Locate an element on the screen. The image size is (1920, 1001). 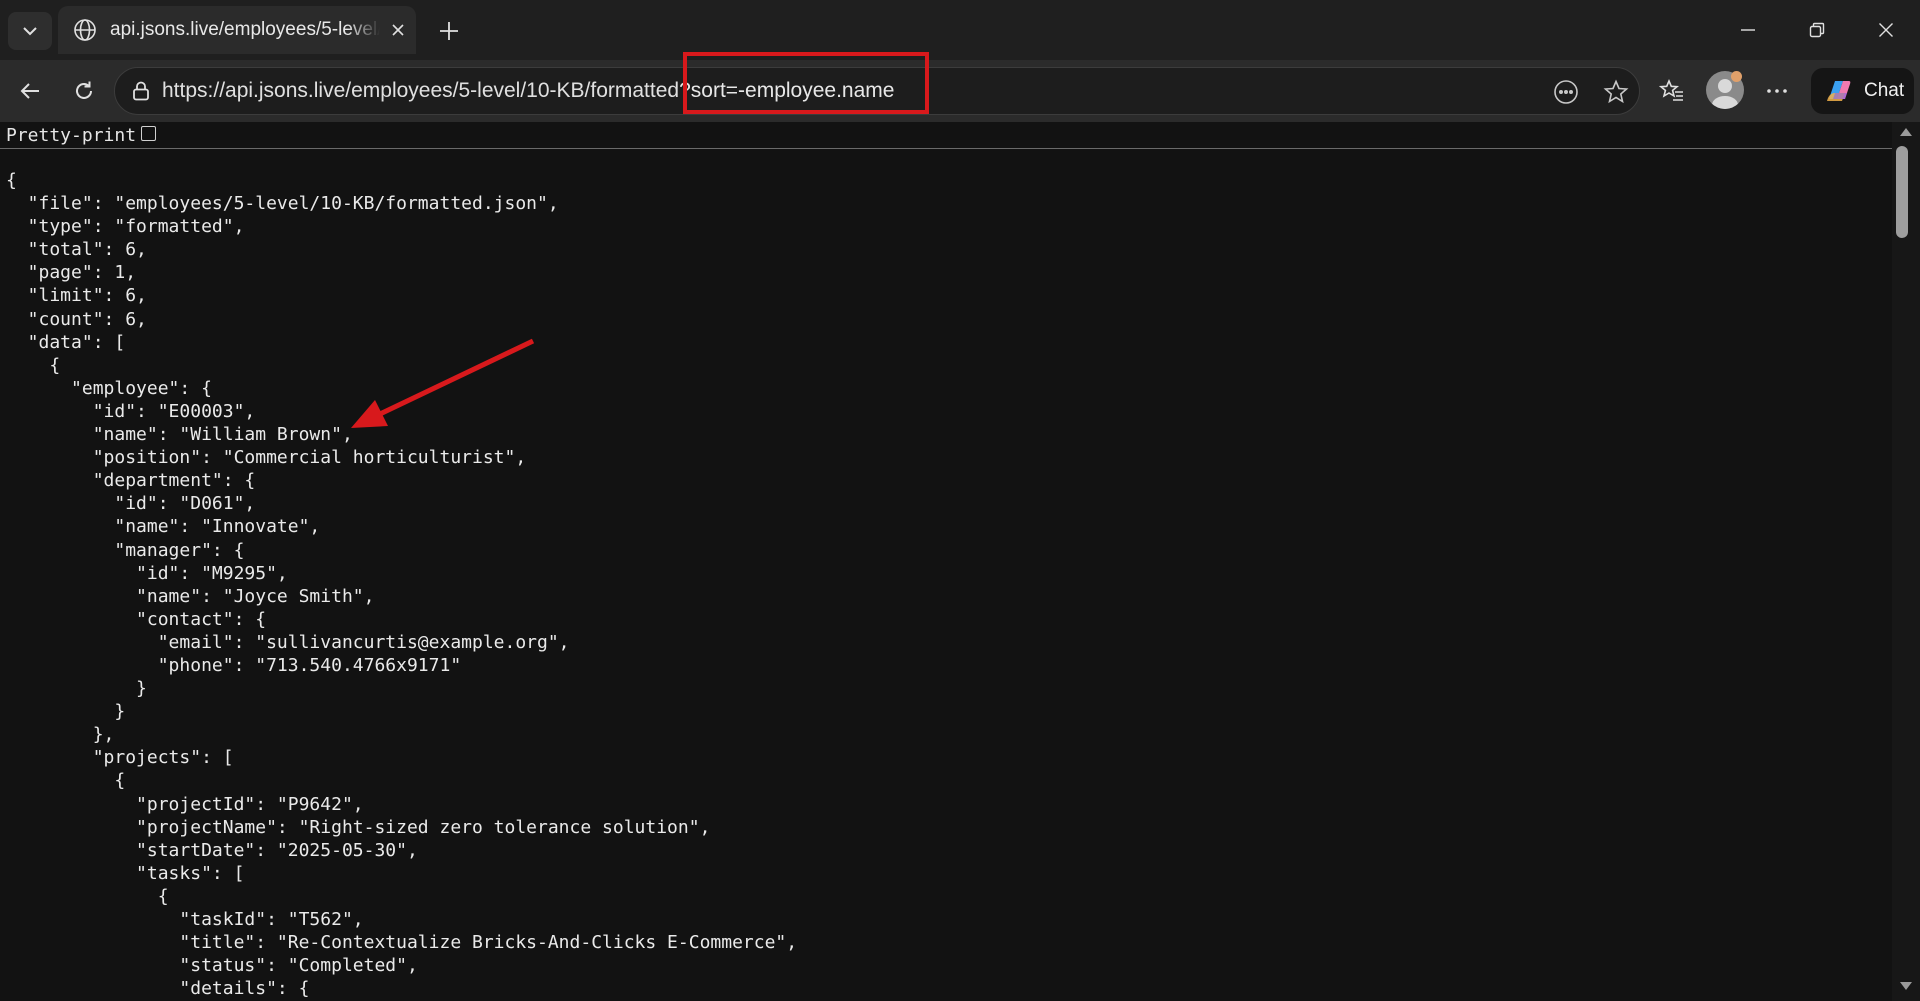
back-button is located at coordinates (30, 91).